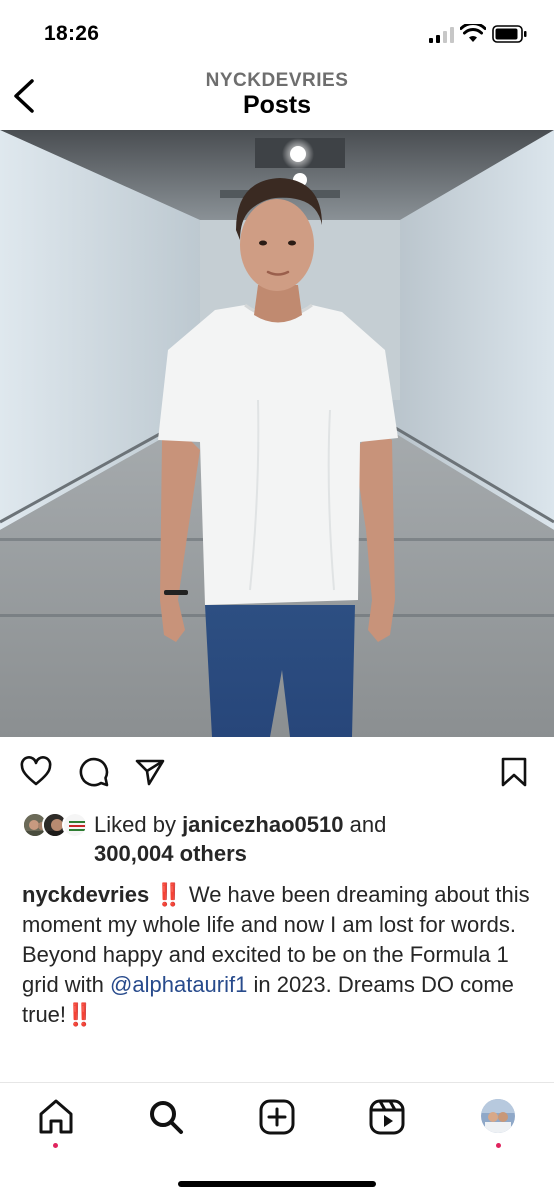 The width and height of the screenshot is (554, 1200). Describe the element at coordinates (498, 1116) in the screenshot. I see `profile-avatar-icon` at that location.